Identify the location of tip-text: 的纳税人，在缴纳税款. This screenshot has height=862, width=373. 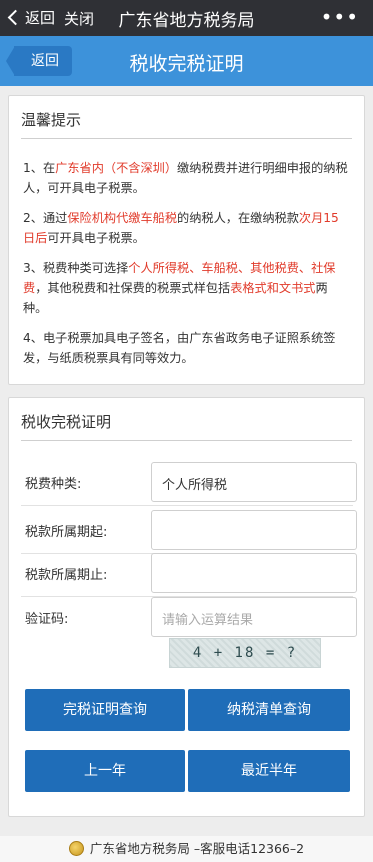
(238, 218).